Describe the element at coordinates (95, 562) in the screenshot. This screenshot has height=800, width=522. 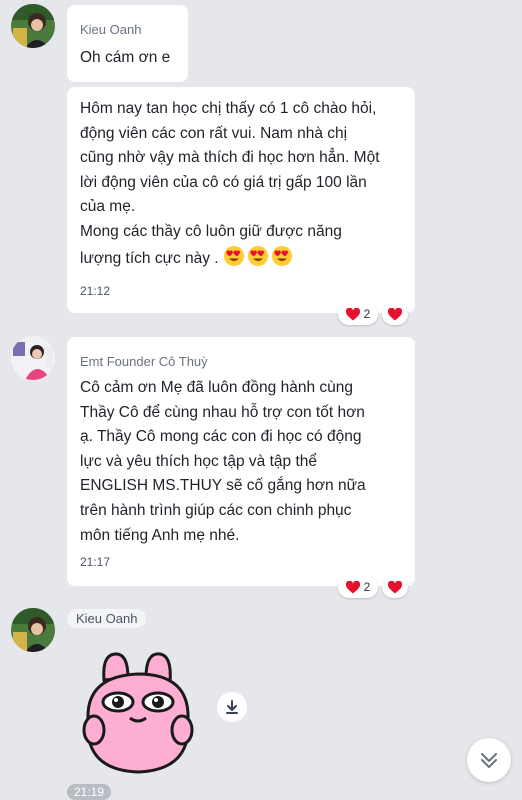
I see `message-time: 21:17` at that location.